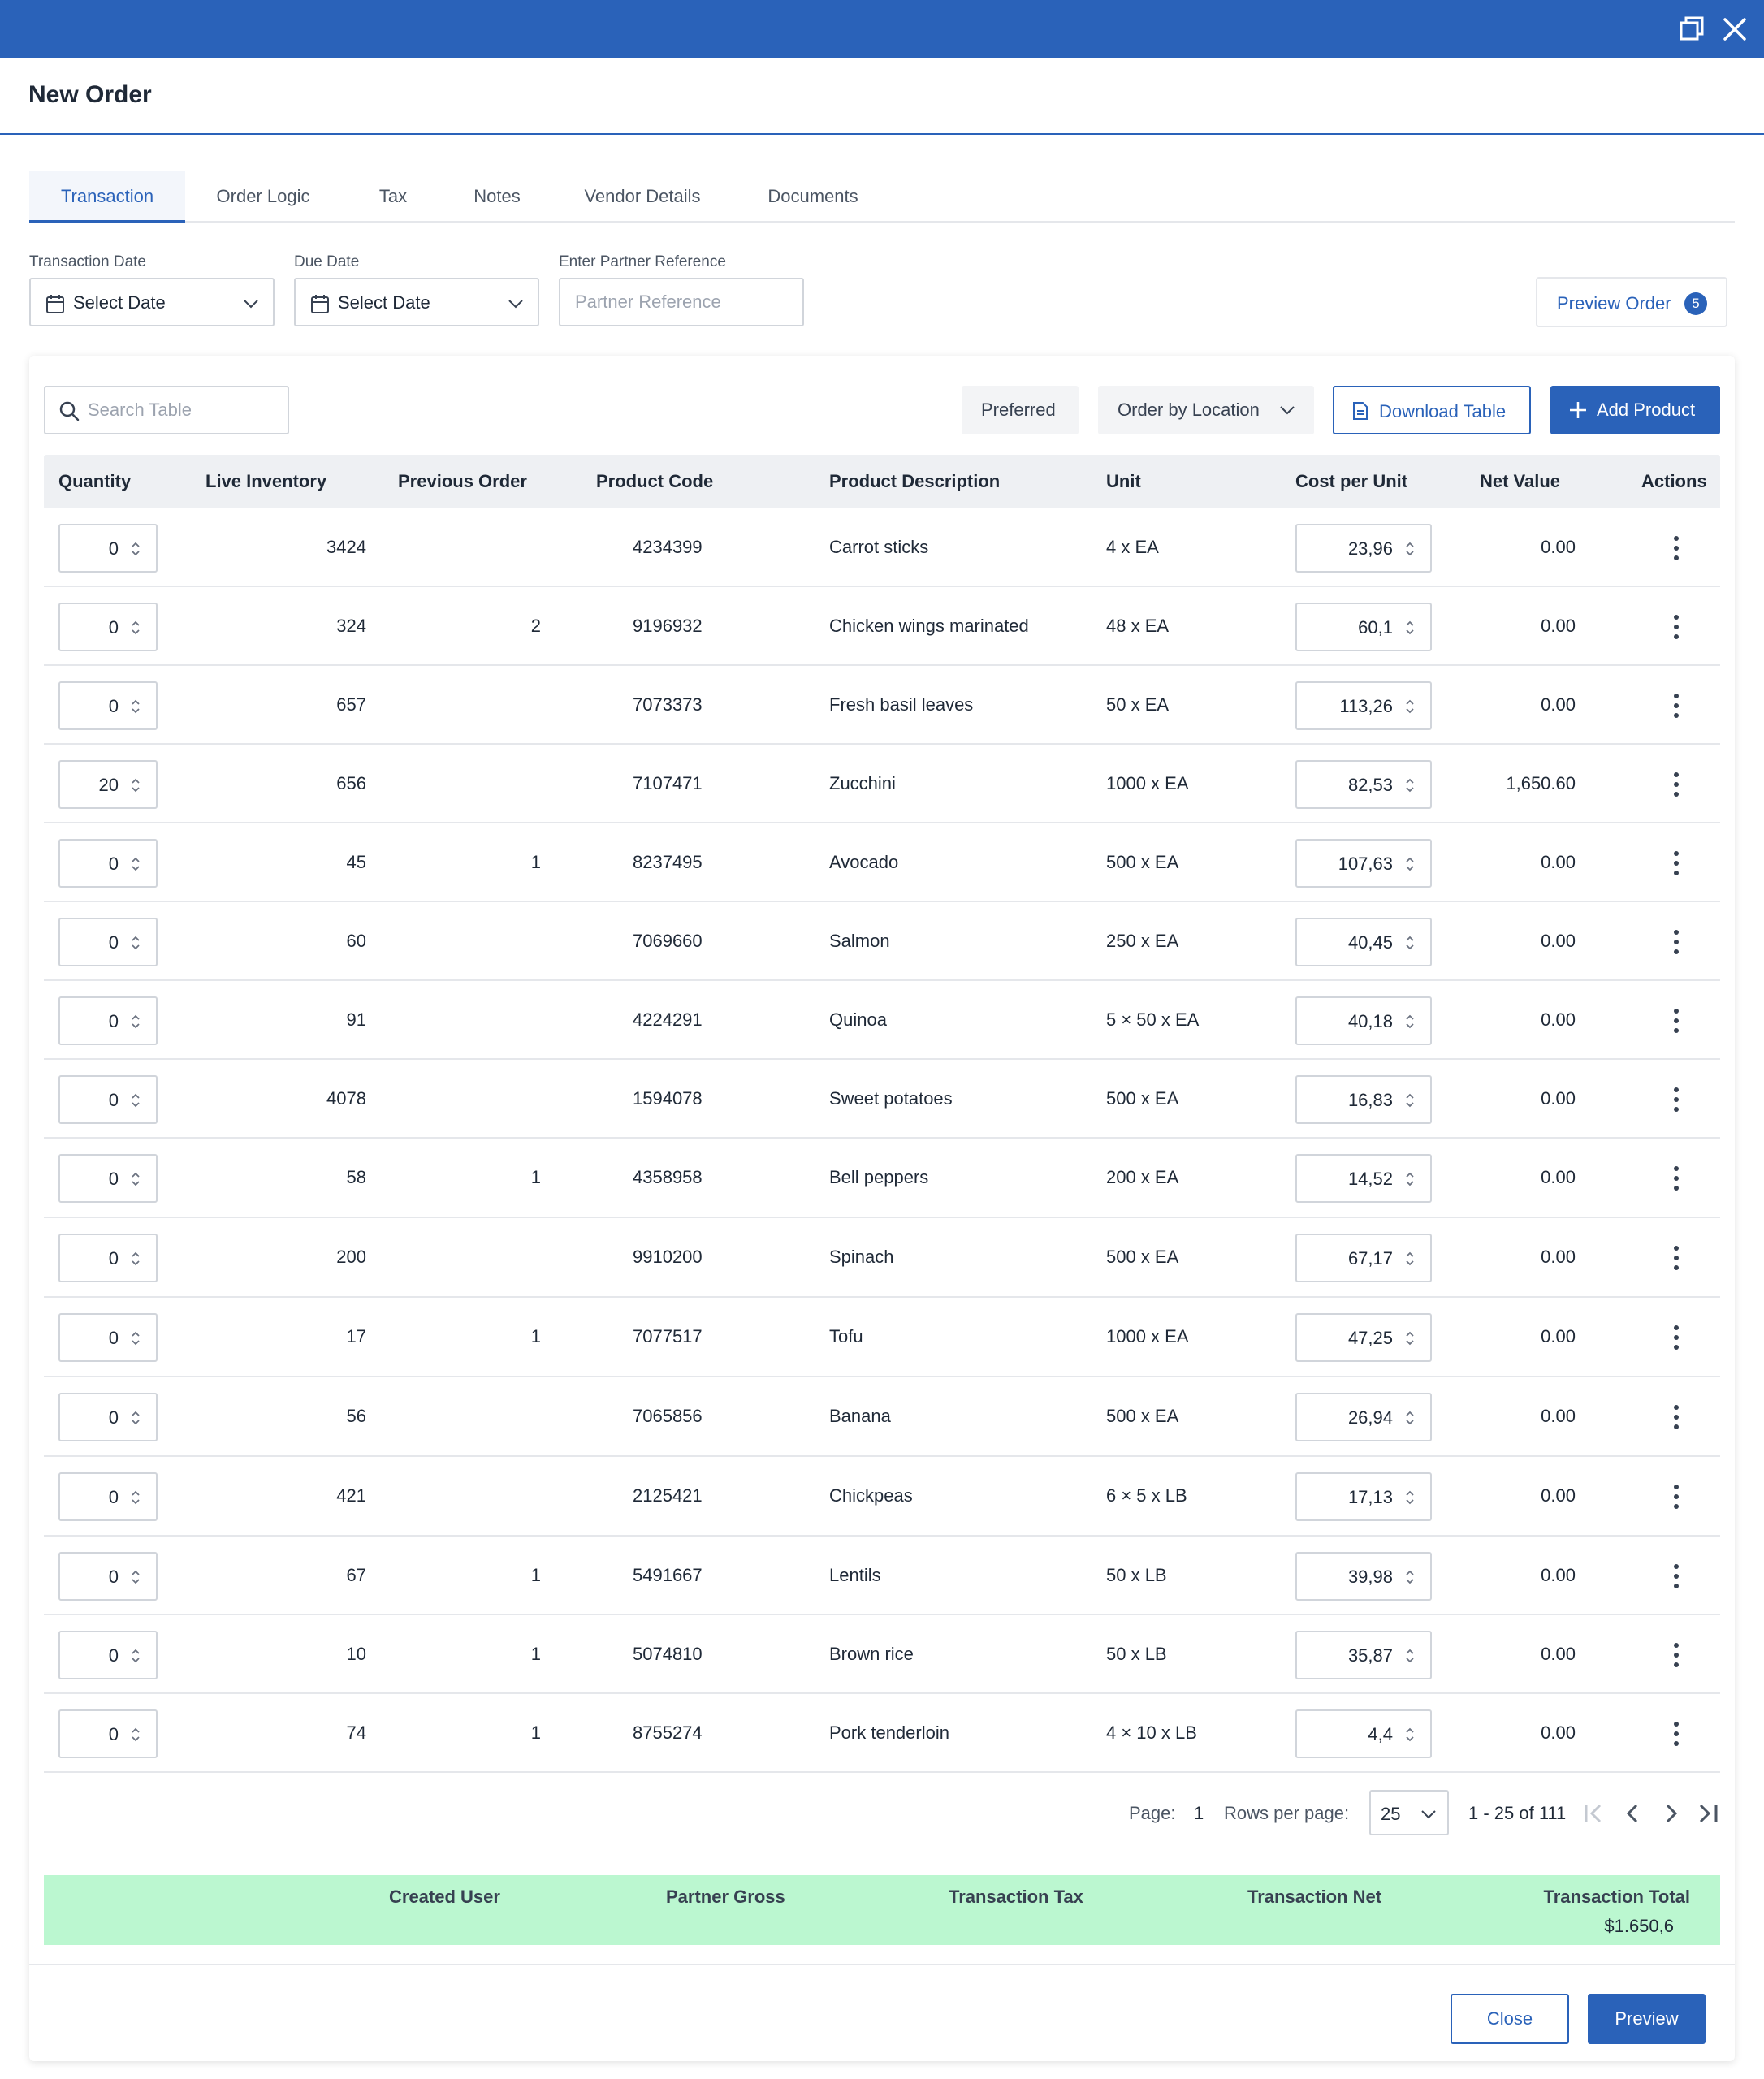 This screenshot has height=2079, width=1764. Describe the element at coordinates (1510, 2019) in the screenshot. I see `close-button: Close` at that location.